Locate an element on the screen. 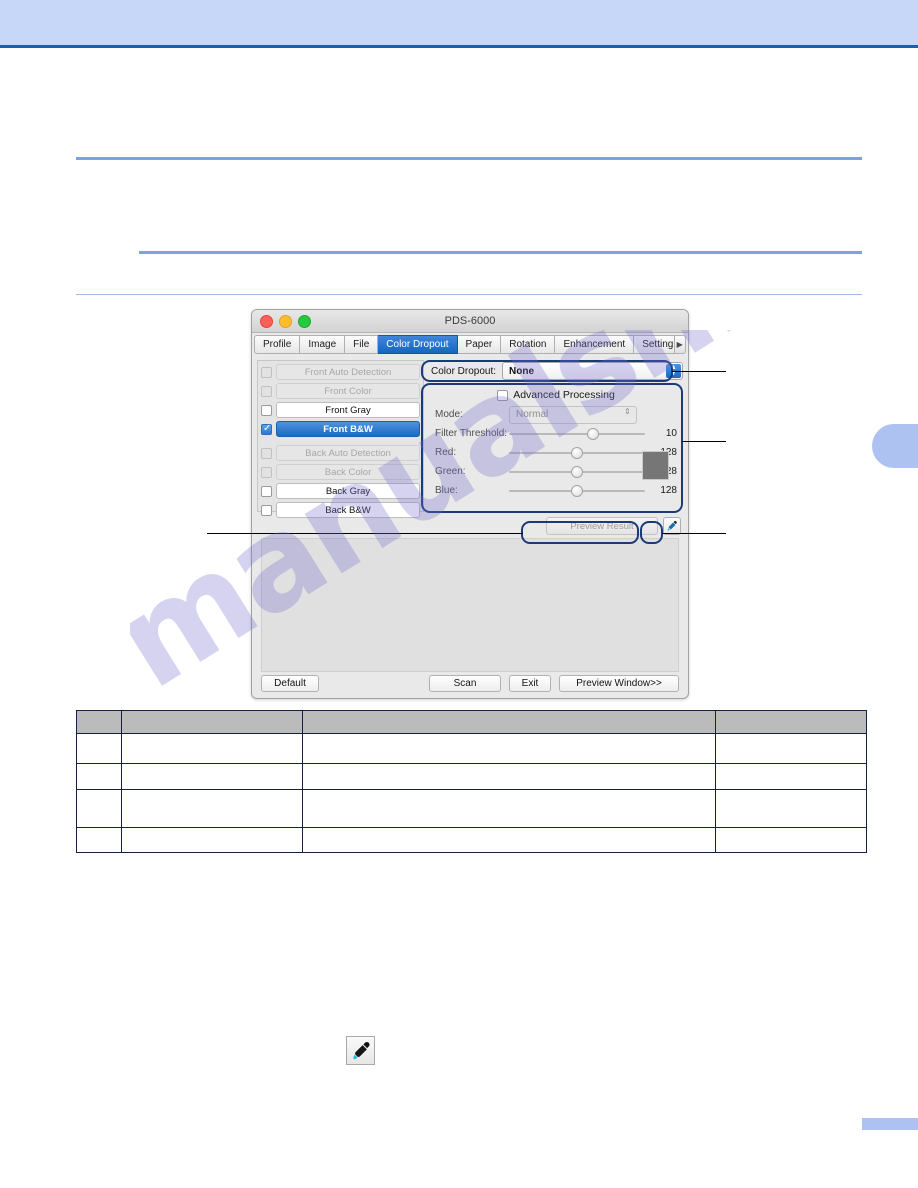 The width and height of the screenshot is (918, 1188). tab-file: File is located at coordinates (362, 344).